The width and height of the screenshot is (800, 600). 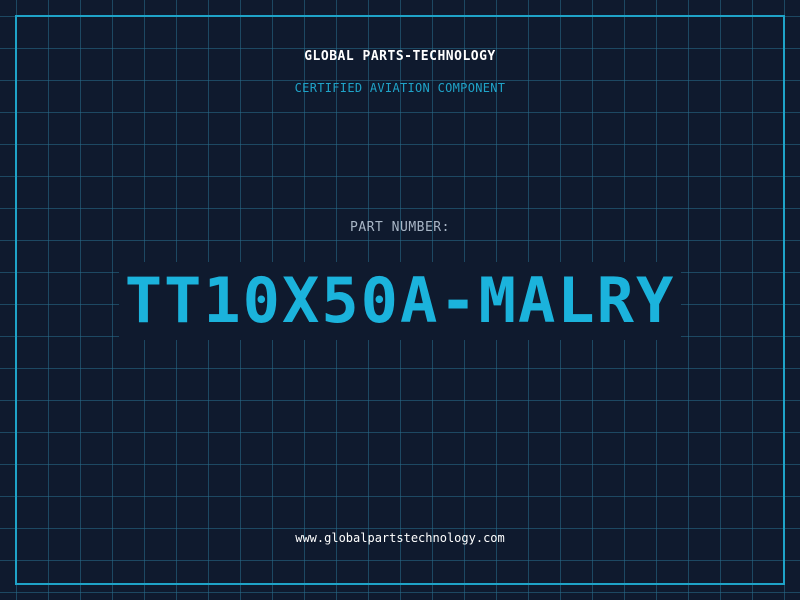 What do you see at coordinates (400, 227) in the screenshot?
I see `part-number-label: PART NUMBER:` at bounding box center [400, 227].